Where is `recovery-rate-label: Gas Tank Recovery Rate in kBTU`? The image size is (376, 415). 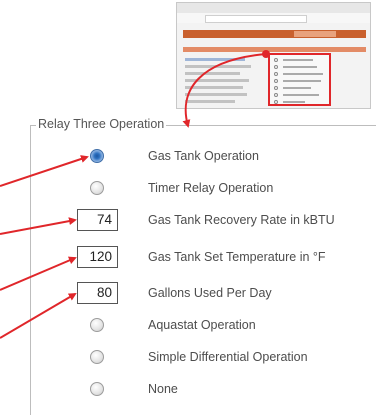
recovery-rate-label: Gas Tank Recovery Rate in kBTU is located at coordinates (241, 220).